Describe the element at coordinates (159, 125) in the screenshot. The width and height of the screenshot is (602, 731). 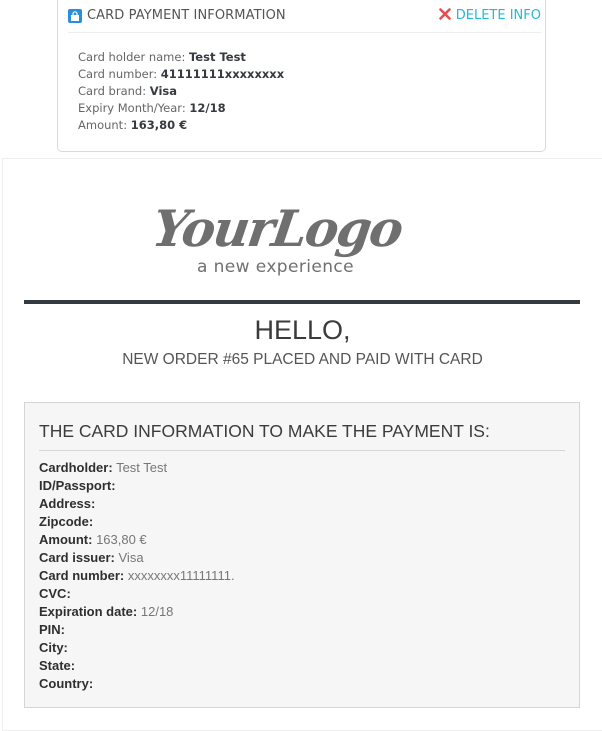
I see `detail-value: 163,80 €` at that location.